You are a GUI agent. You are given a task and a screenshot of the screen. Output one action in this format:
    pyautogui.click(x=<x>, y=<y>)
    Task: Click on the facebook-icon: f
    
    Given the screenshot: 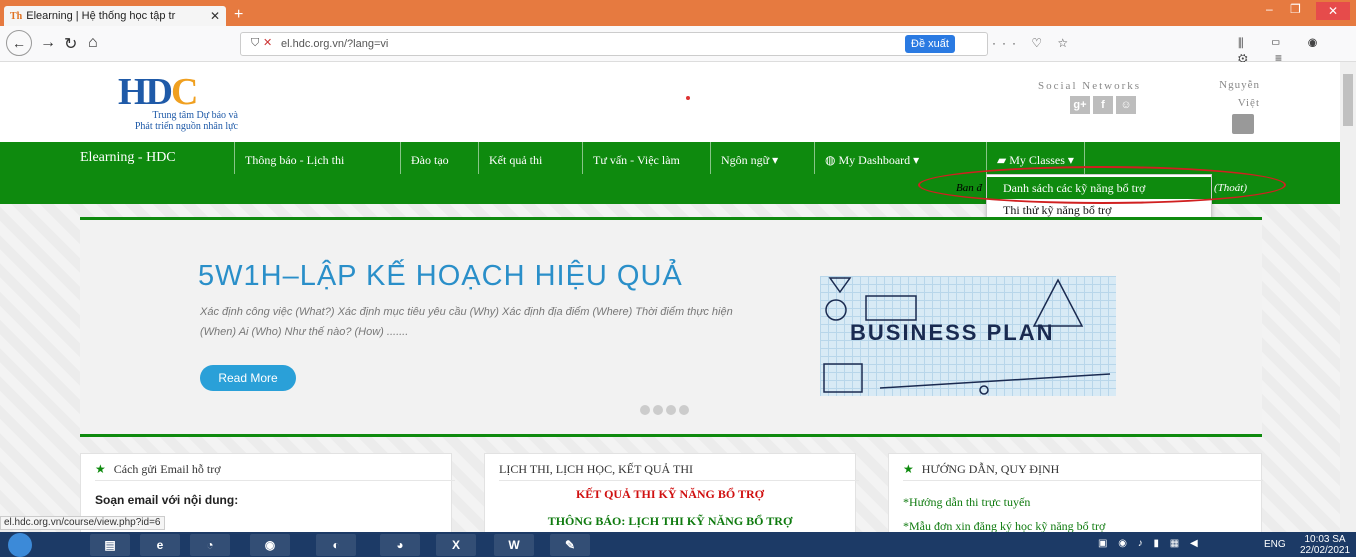 What is the action you would take?
    pyautogui.click(x=1103, y=105)
    